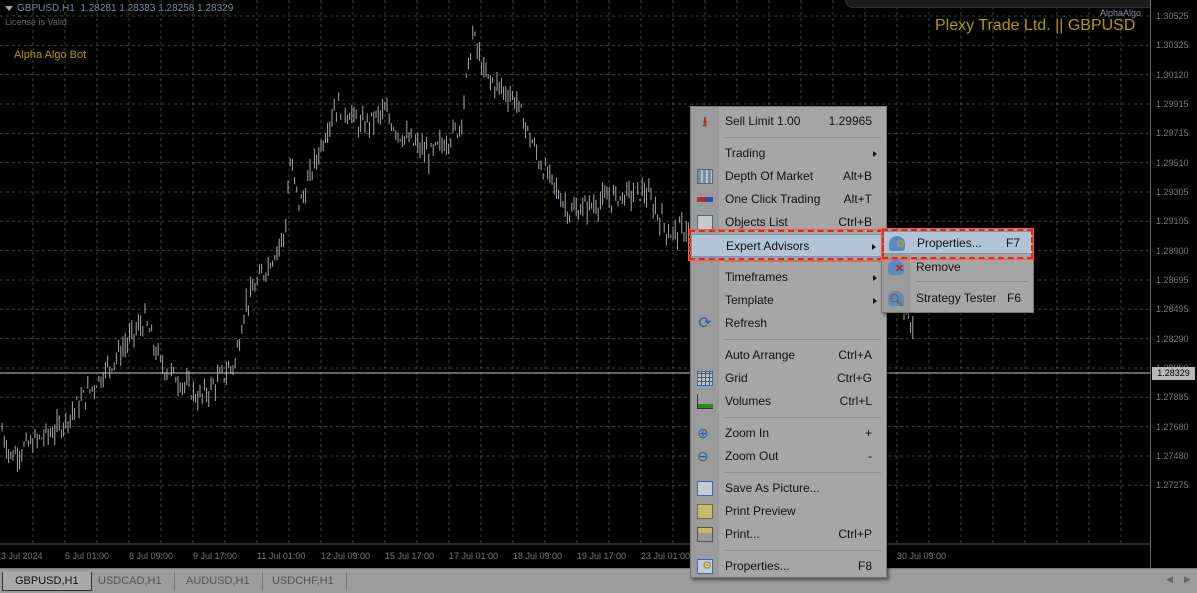 This screenshot has height=593, width=1197. Describe the element at coordinates (303, 581) in the screenshot. I see `tab-usdchf: USDCHF,H1` at that location.